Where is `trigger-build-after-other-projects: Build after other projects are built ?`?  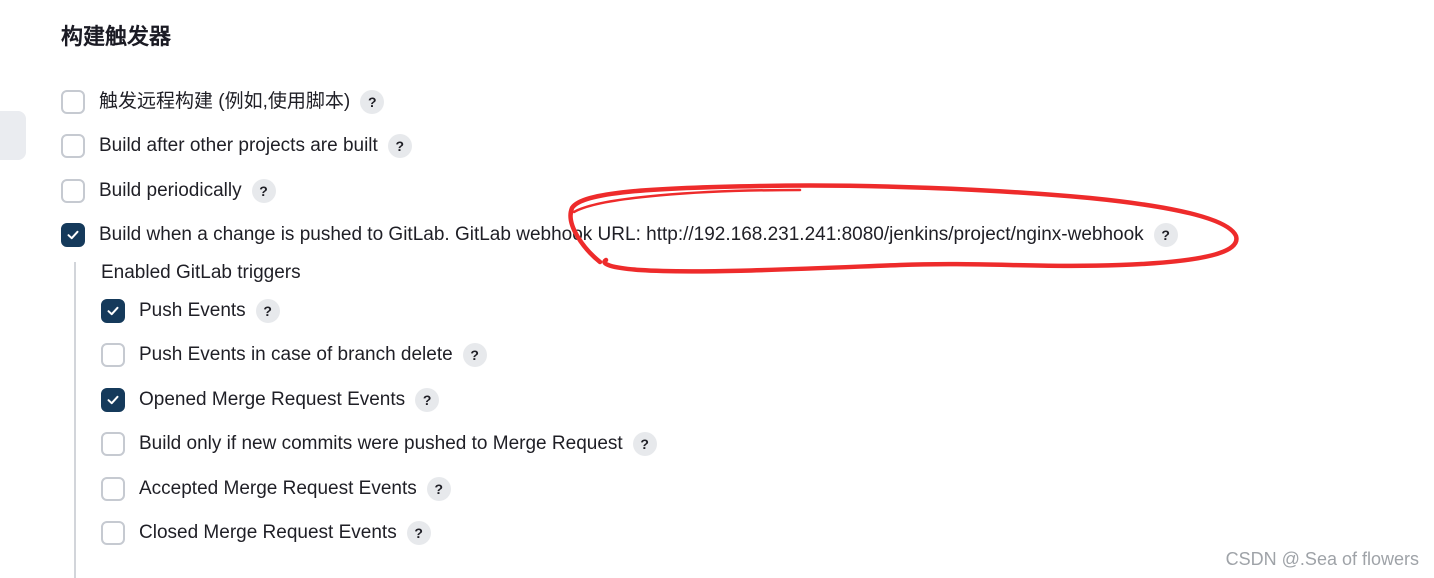 trigger-build-after-other-projects: Build after other projects are built ? is located at coordinates (236, 146).